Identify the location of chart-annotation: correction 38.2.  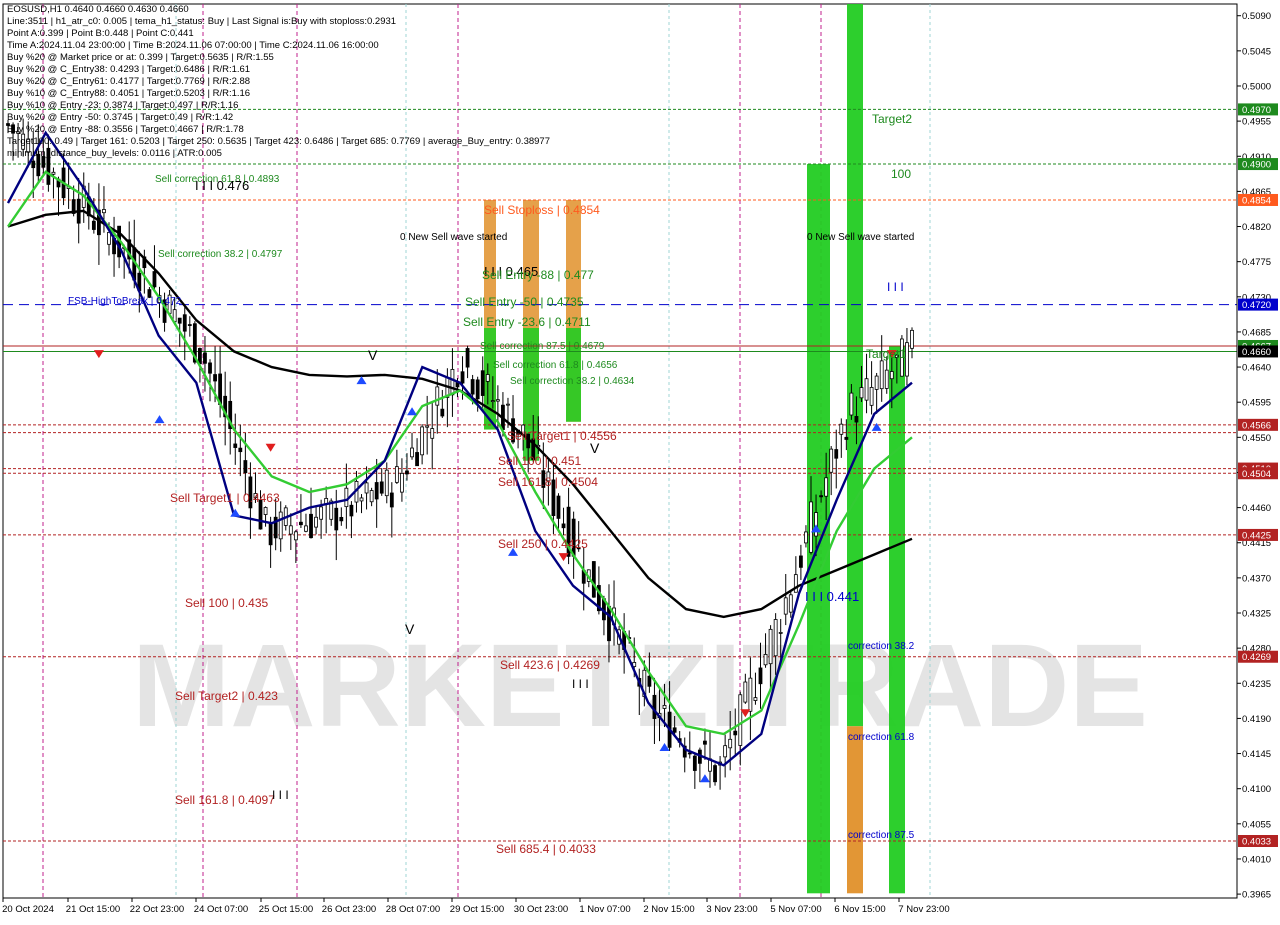
(881, 646).